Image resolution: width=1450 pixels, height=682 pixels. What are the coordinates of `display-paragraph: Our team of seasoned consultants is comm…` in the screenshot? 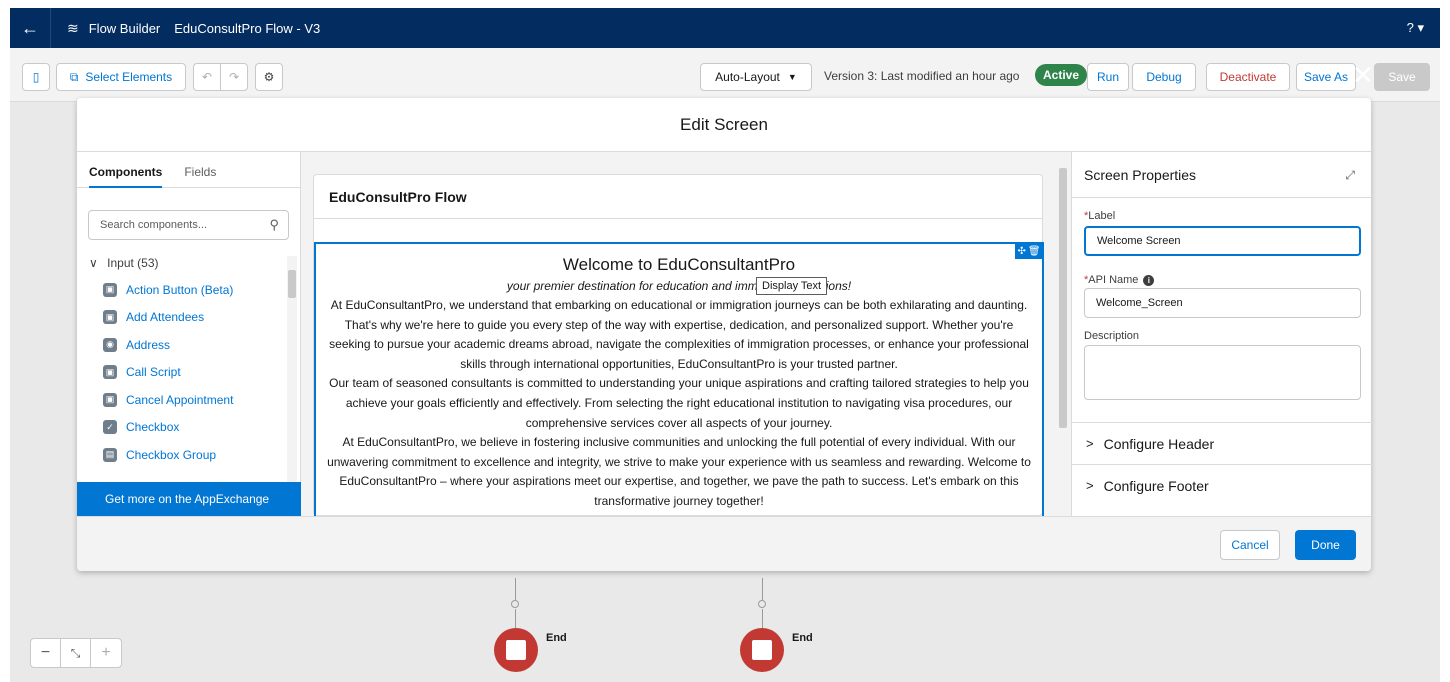 It's located at (679, 403).